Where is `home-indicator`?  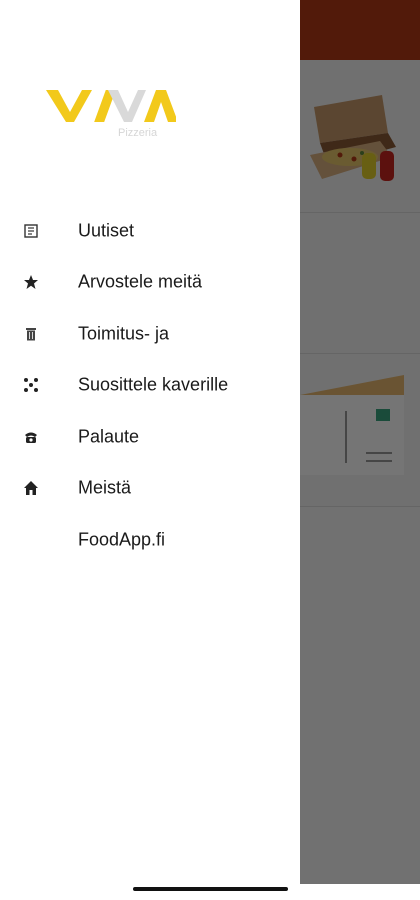 home-indicator is located at coordinates (210, 889).